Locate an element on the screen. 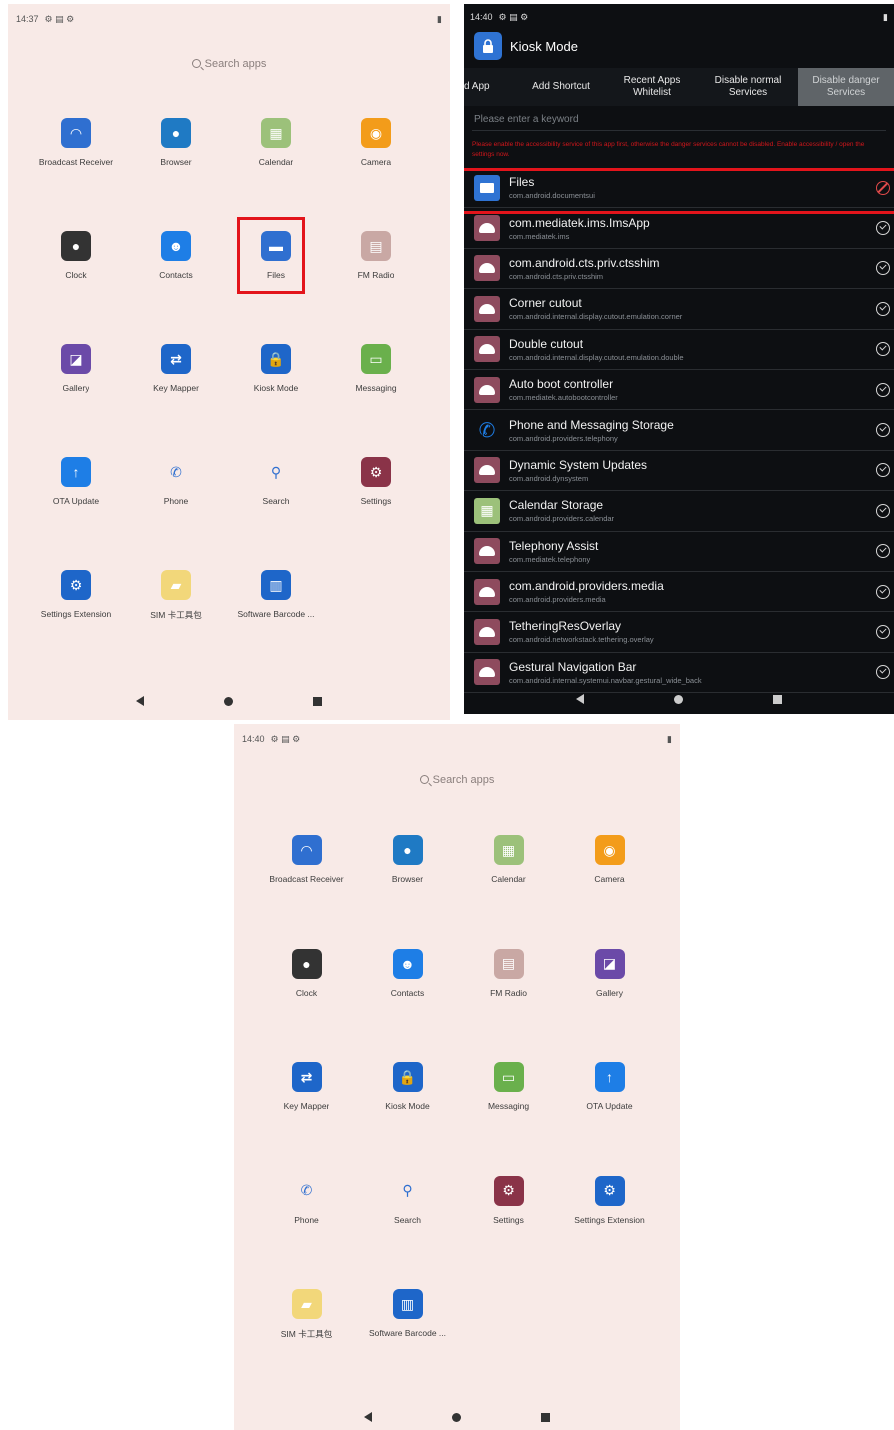 This screenshot has height=1430, width=894. tab-disable-danger-services: Disable danger Services is located at coordinates (846, 87).